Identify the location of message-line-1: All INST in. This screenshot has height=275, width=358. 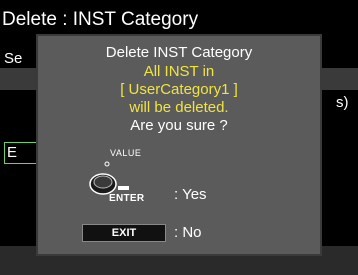
(179, 71).